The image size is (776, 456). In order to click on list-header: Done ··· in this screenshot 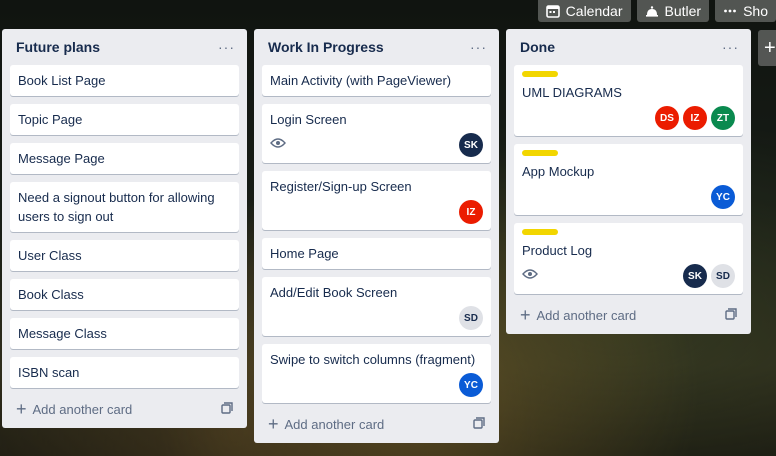, I will do `click(628, 47)`.